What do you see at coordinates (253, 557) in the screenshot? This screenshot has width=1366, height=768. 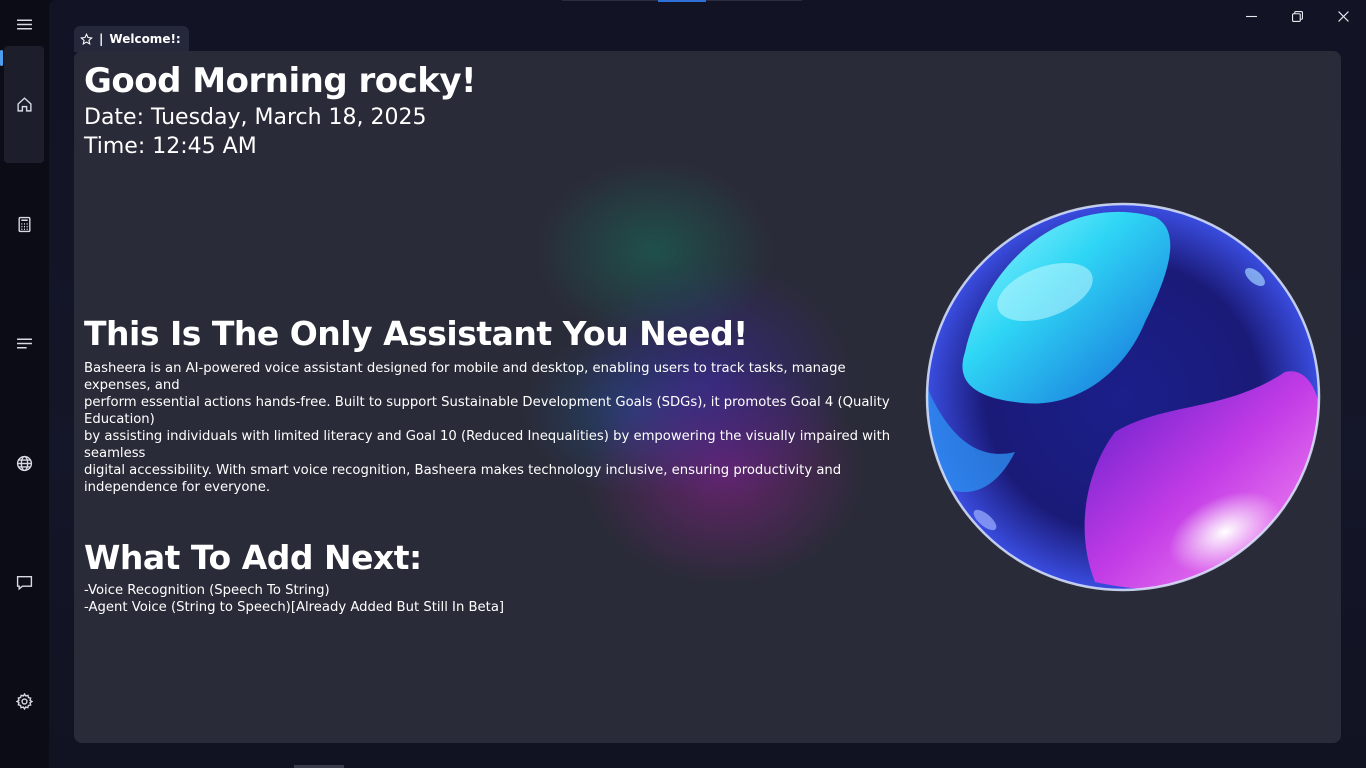 I see `next-heading: What To Add Next:` at bounding box center [253, 557].